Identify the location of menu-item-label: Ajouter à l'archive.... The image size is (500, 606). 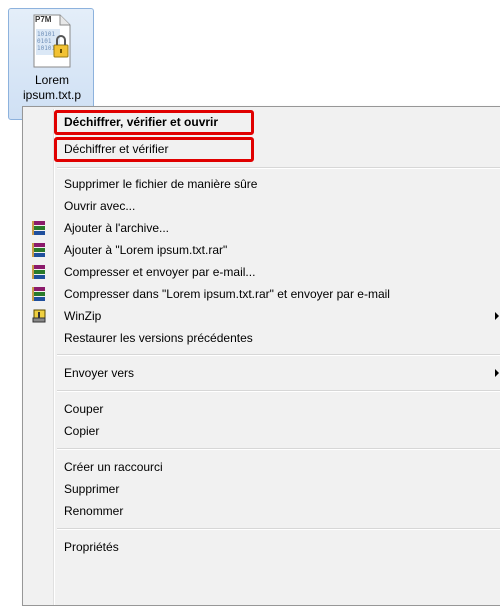
(117, 228).